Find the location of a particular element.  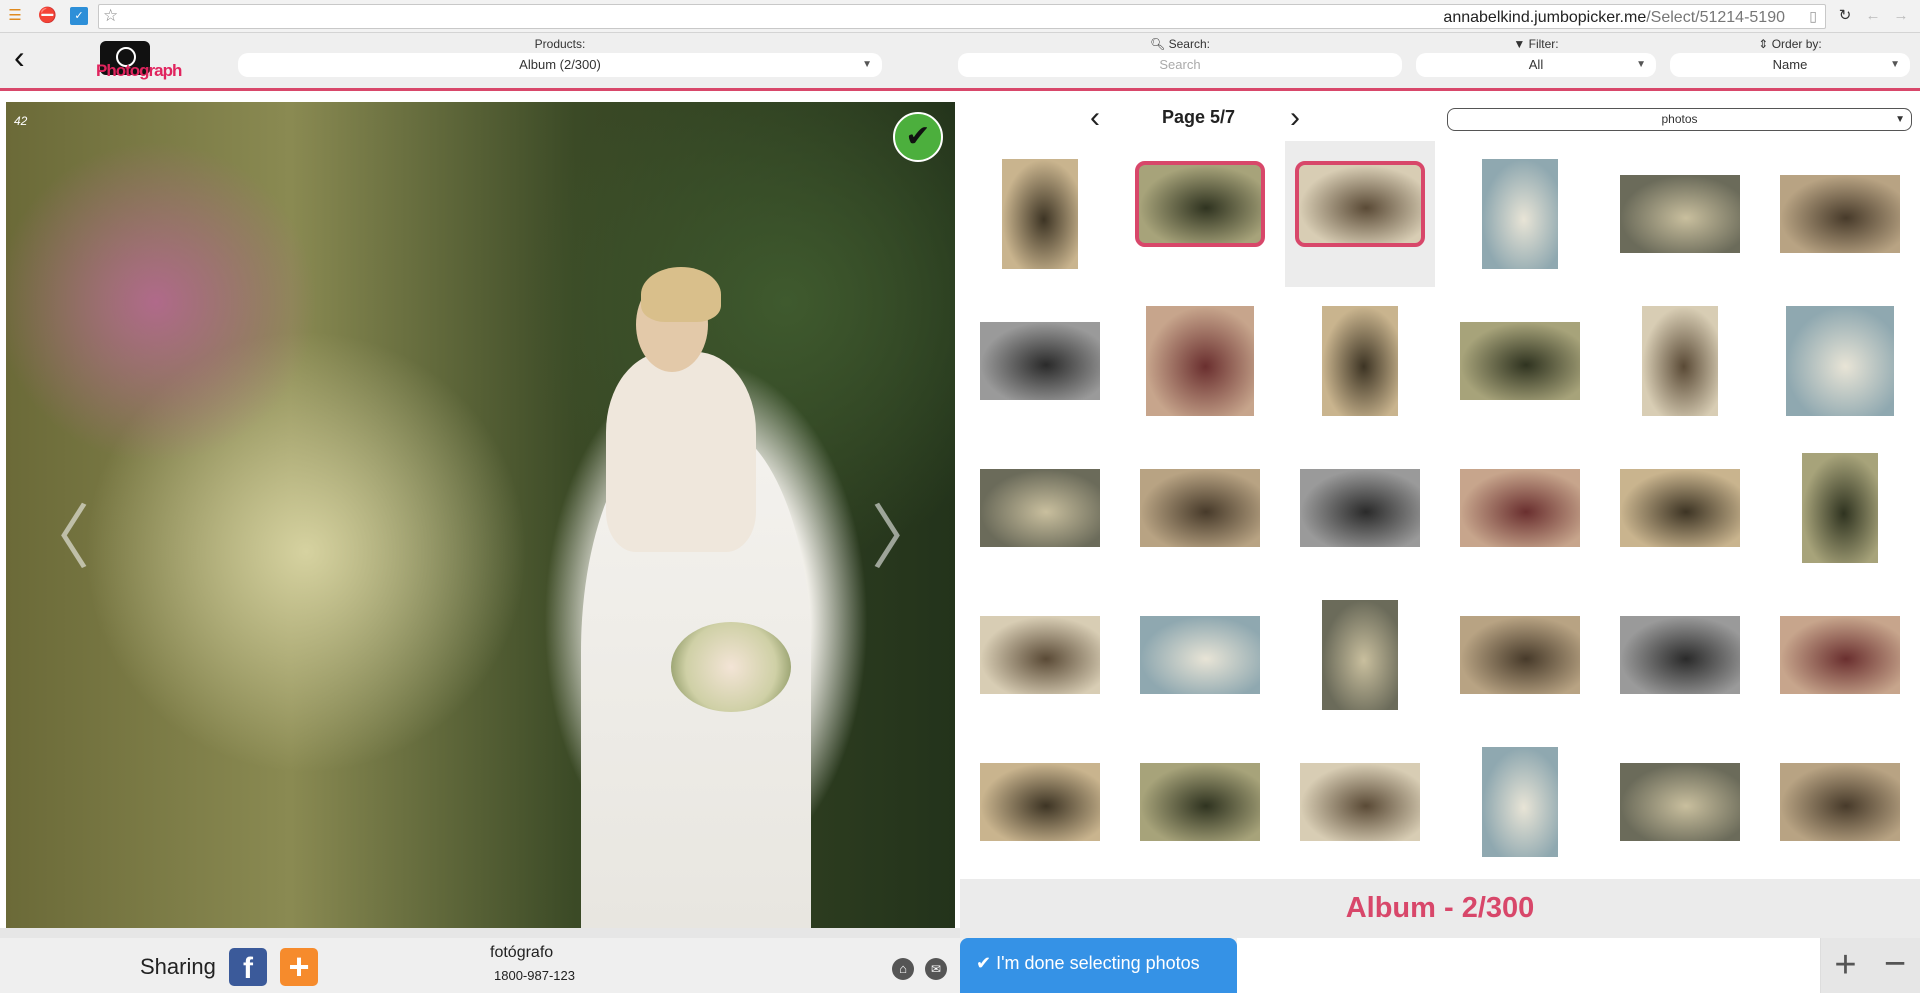

addthis-plus-icon: + is located at coordinates (299, 967).